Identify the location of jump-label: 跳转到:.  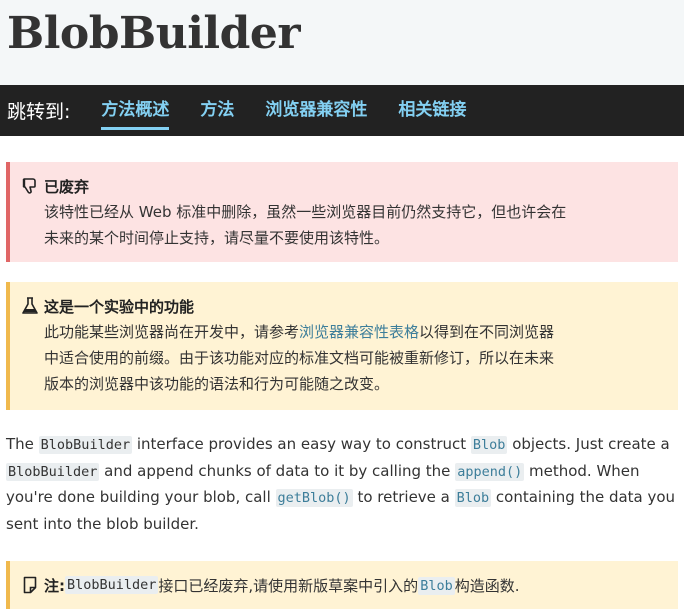
(39, 112).